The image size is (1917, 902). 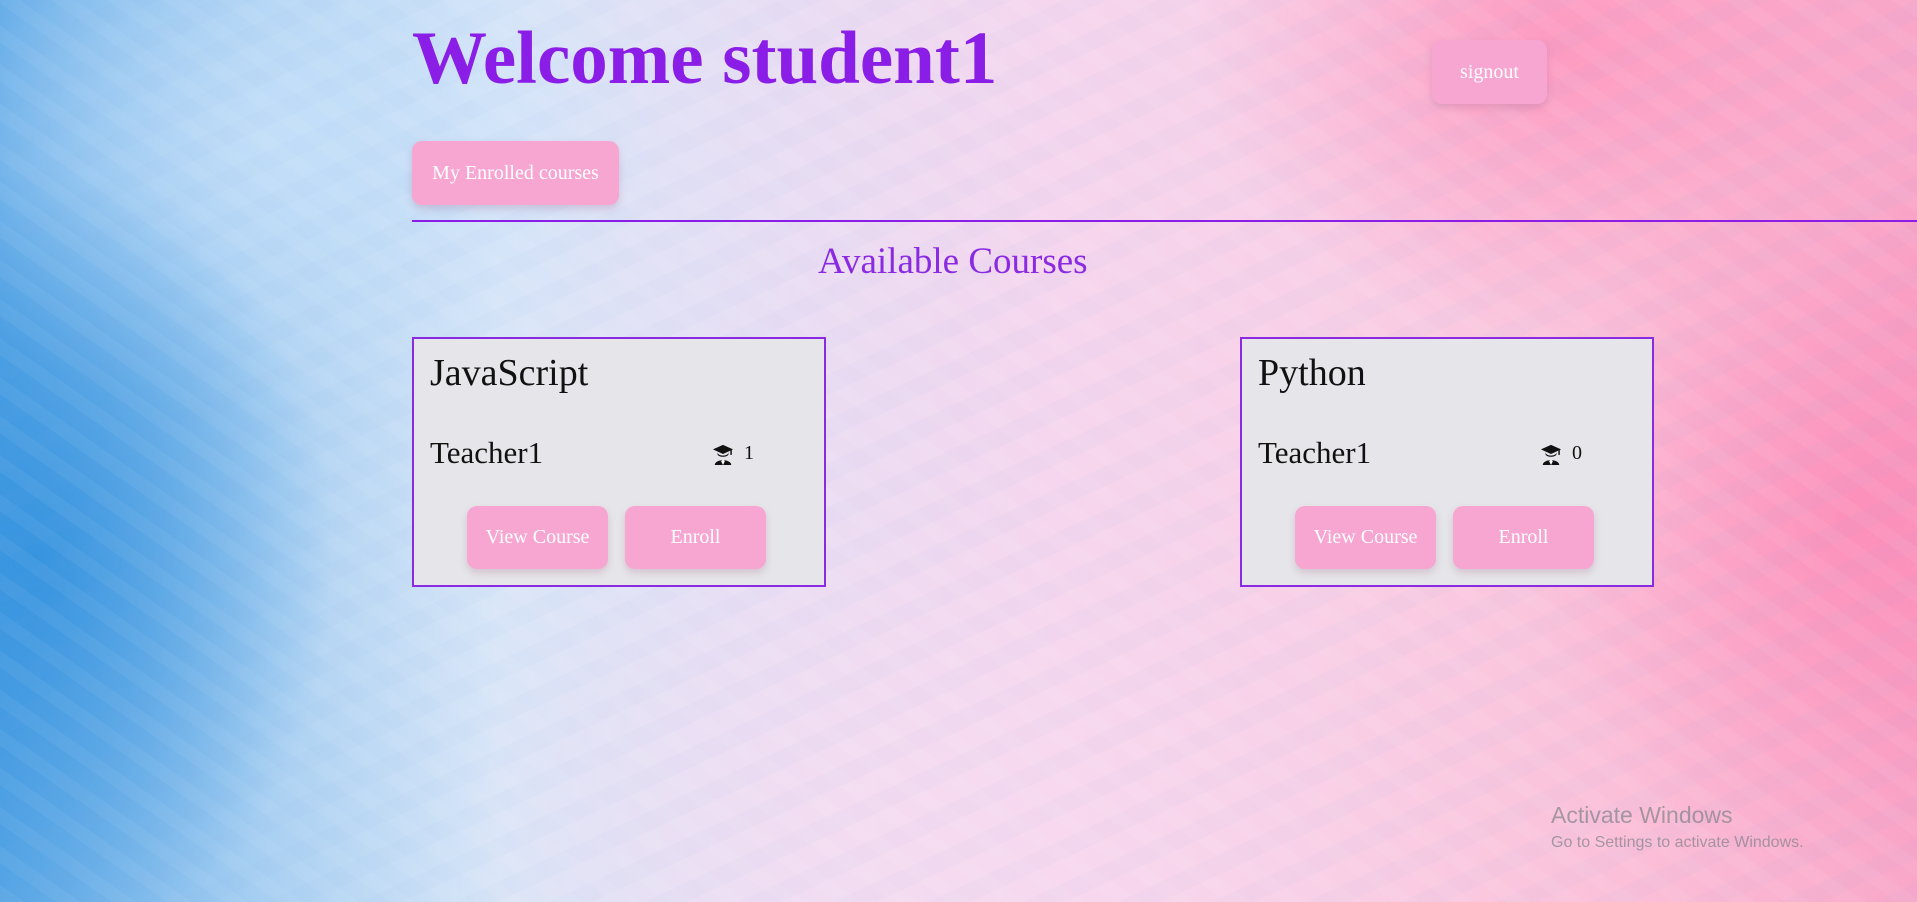 What do you see at coordinates (1489, 72) in the screenshot?
I see `signout-button: signout` at bounding box center [1489, 72].